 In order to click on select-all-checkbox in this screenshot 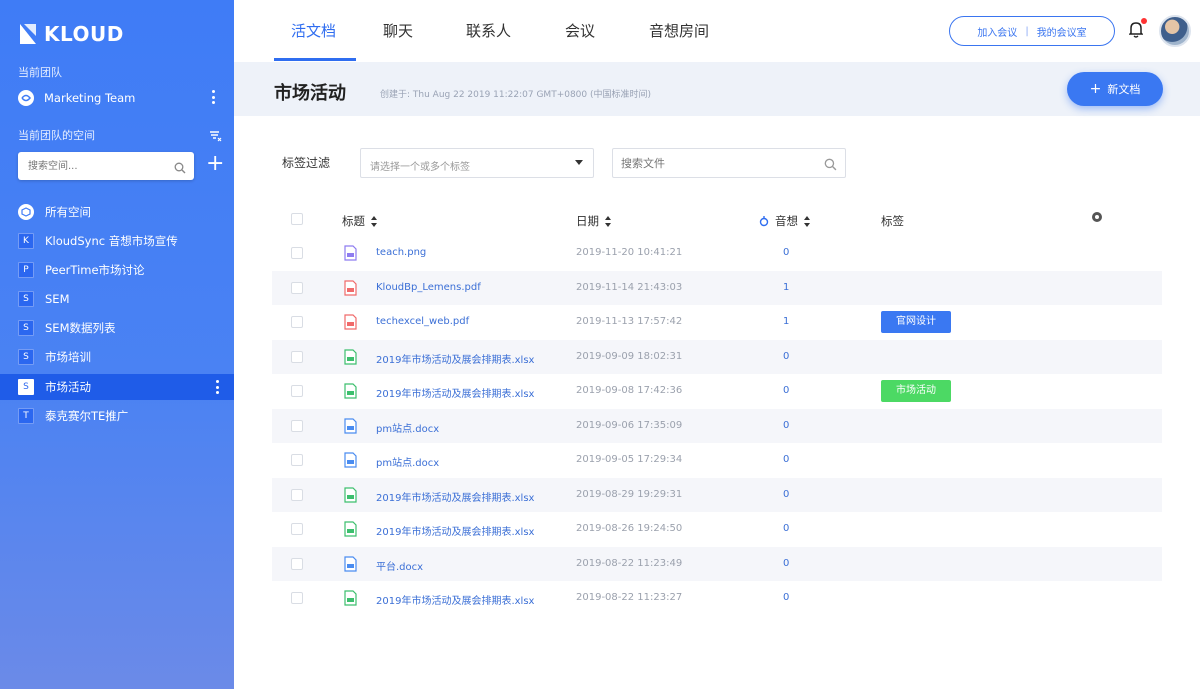, I will do `click(297, 219)`.